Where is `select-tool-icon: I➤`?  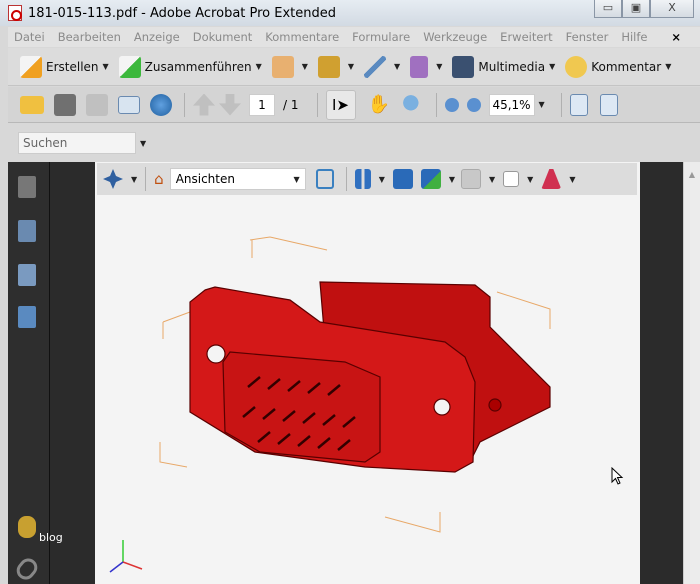
select-tool-icon: I➤ is located at coordinates (340, 104).